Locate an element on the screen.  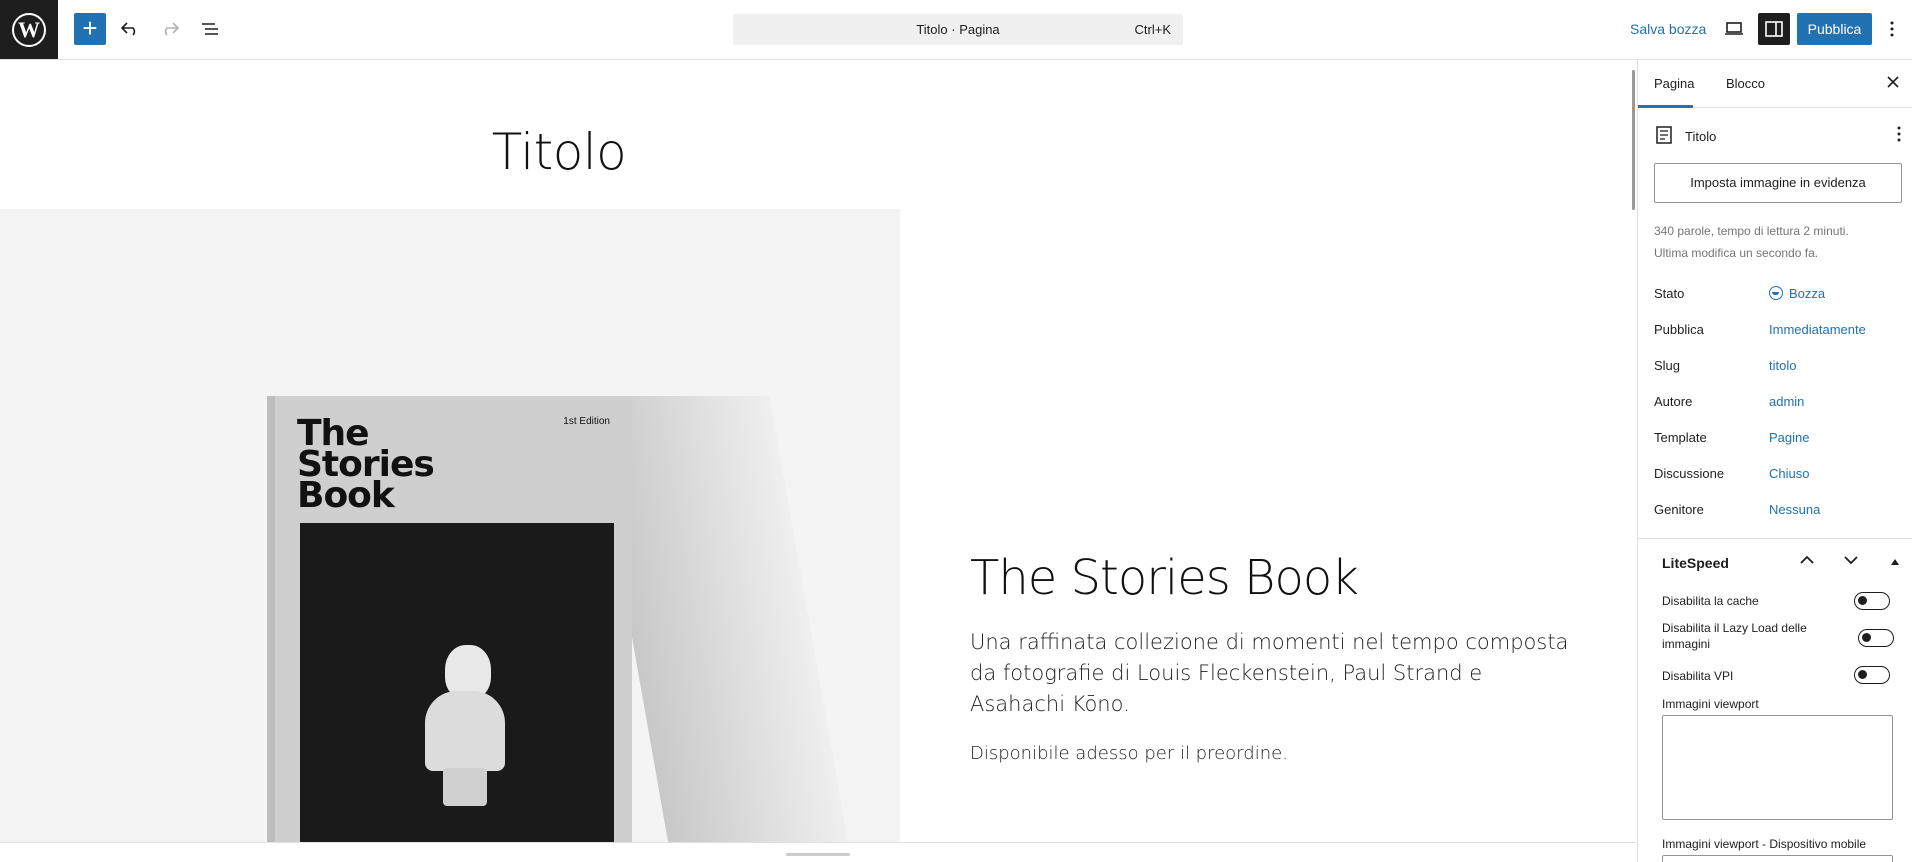
tab-block: Blocco is located at coordinates (1745, 83).